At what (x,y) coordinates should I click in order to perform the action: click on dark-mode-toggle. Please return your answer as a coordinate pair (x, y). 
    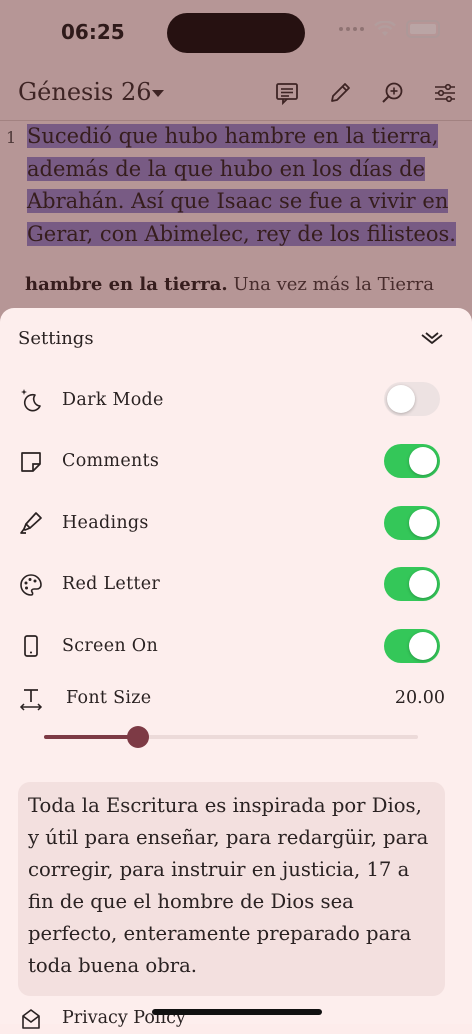
    Looking at the image, I should click on (412, 399).